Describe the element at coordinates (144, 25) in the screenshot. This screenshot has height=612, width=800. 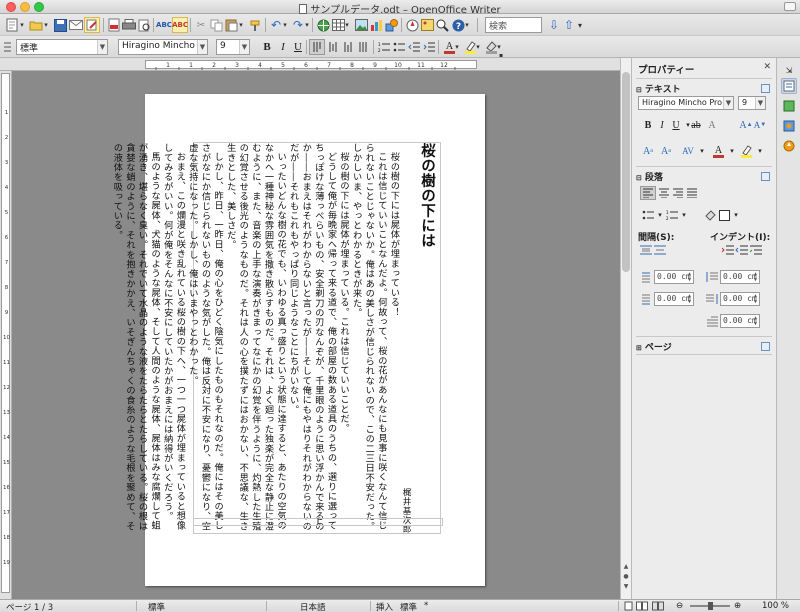
I see `print-preview-icon` at that location.